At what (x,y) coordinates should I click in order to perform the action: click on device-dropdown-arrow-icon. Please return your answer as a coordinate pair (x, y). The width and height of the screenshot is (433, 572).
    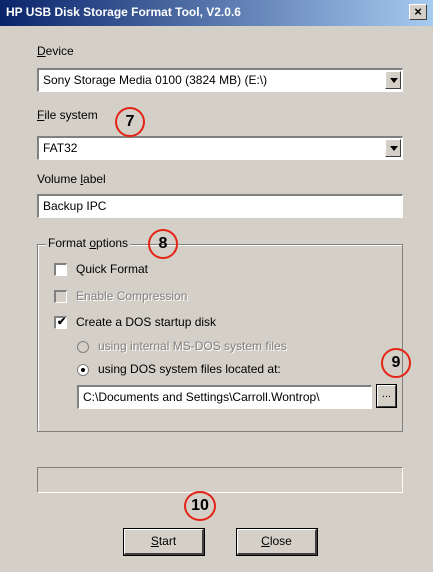
    Looking at the image, I should click on (393, 80).